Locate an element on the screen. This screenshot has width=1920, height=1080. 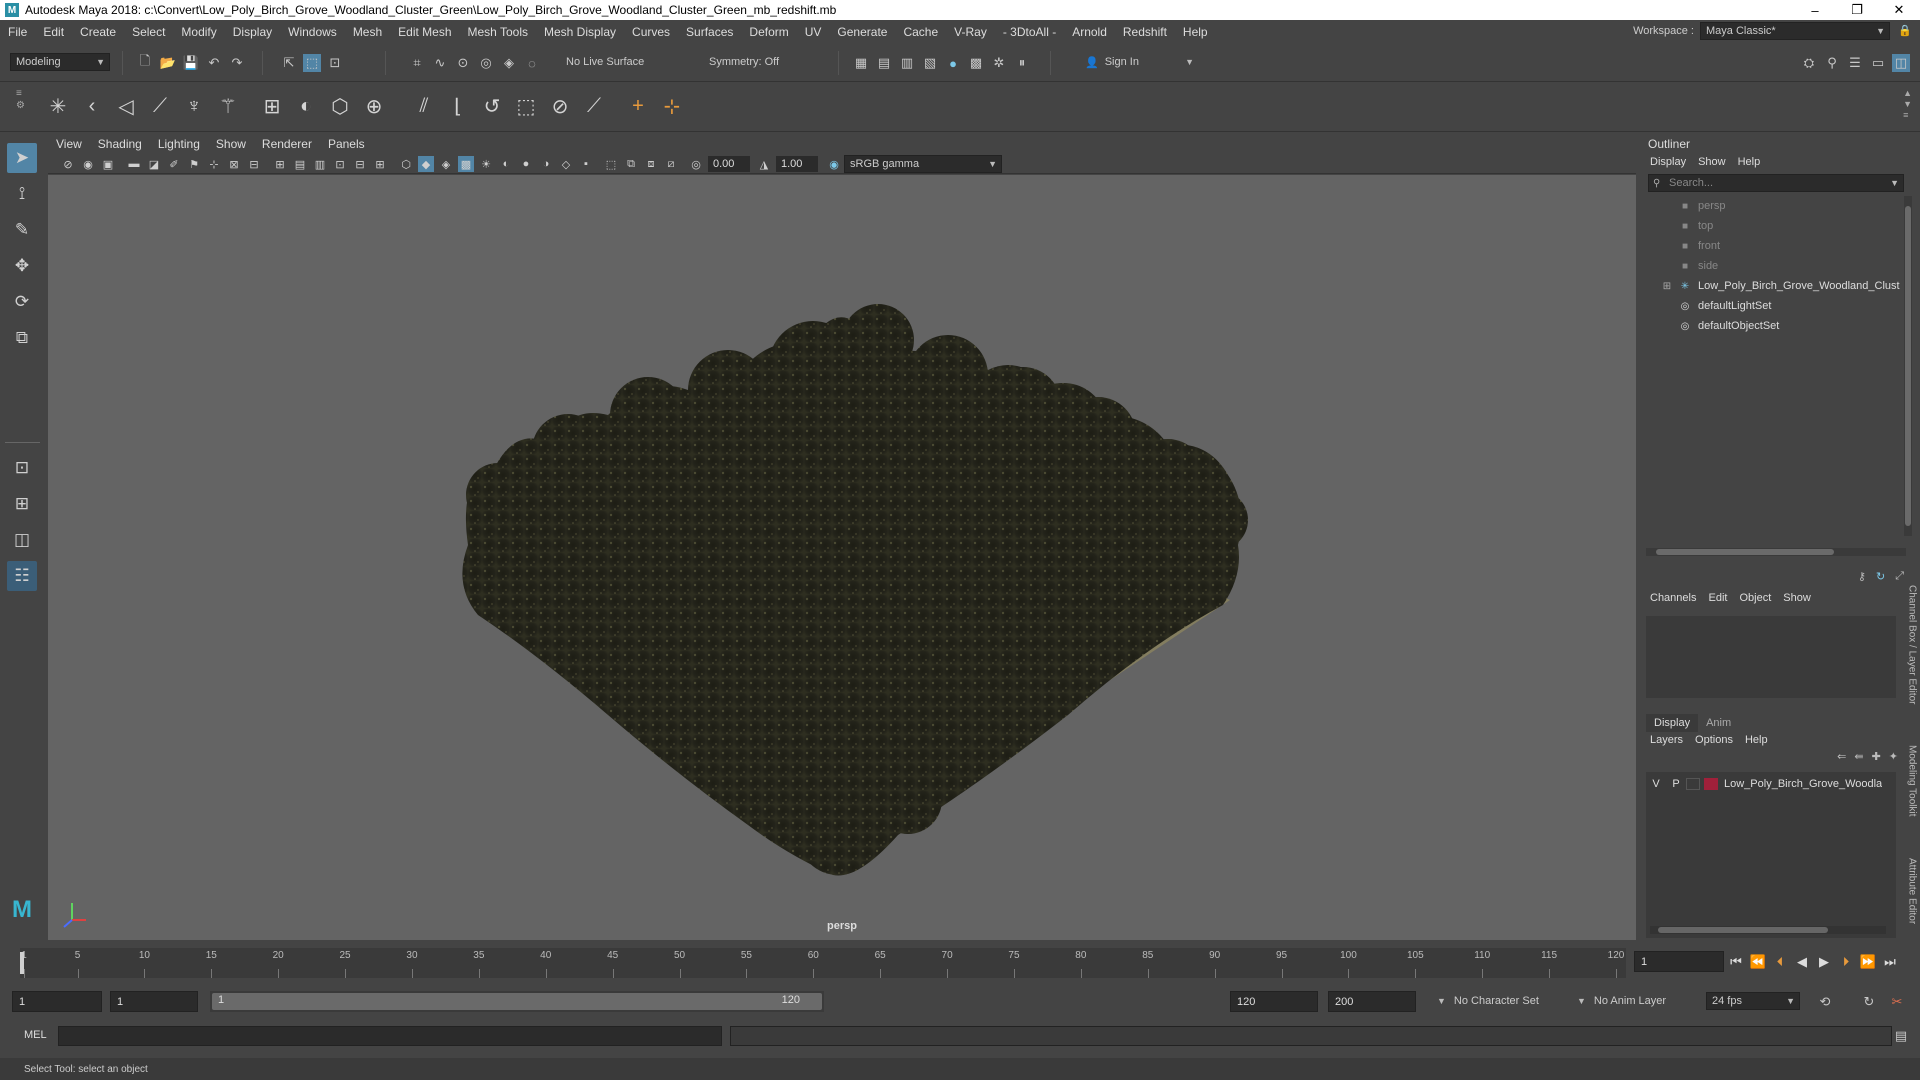
command-input is located at coordinates (390, 1036).